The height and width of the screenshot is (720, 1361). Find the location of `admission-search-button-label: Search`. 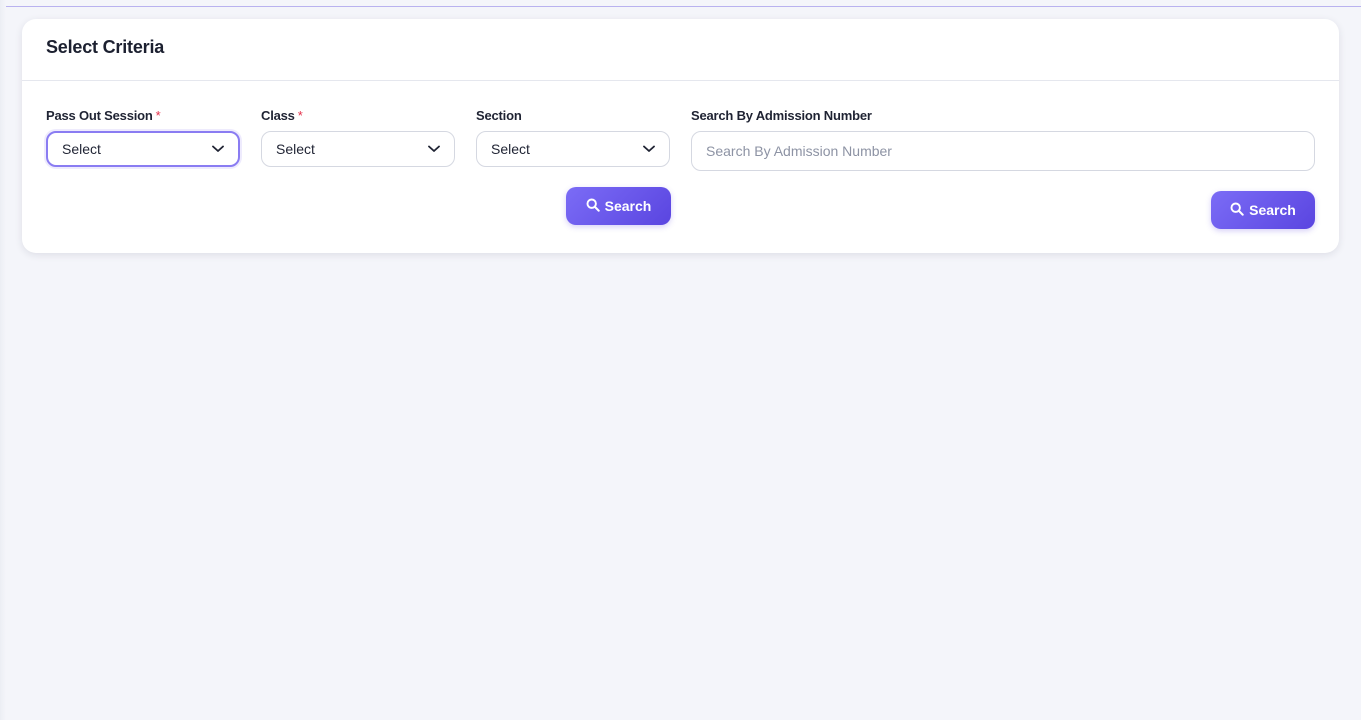

admission-search-button-label: Search is located at coordinates (1272, 210).